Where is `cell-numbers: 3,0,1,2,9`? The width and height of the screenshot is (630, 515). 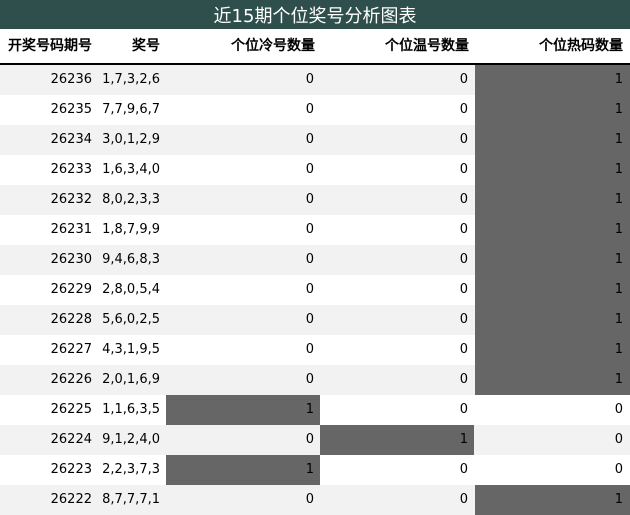
cell-numbers: 3,0,1,2,9 is located at coordinates (131, 139).